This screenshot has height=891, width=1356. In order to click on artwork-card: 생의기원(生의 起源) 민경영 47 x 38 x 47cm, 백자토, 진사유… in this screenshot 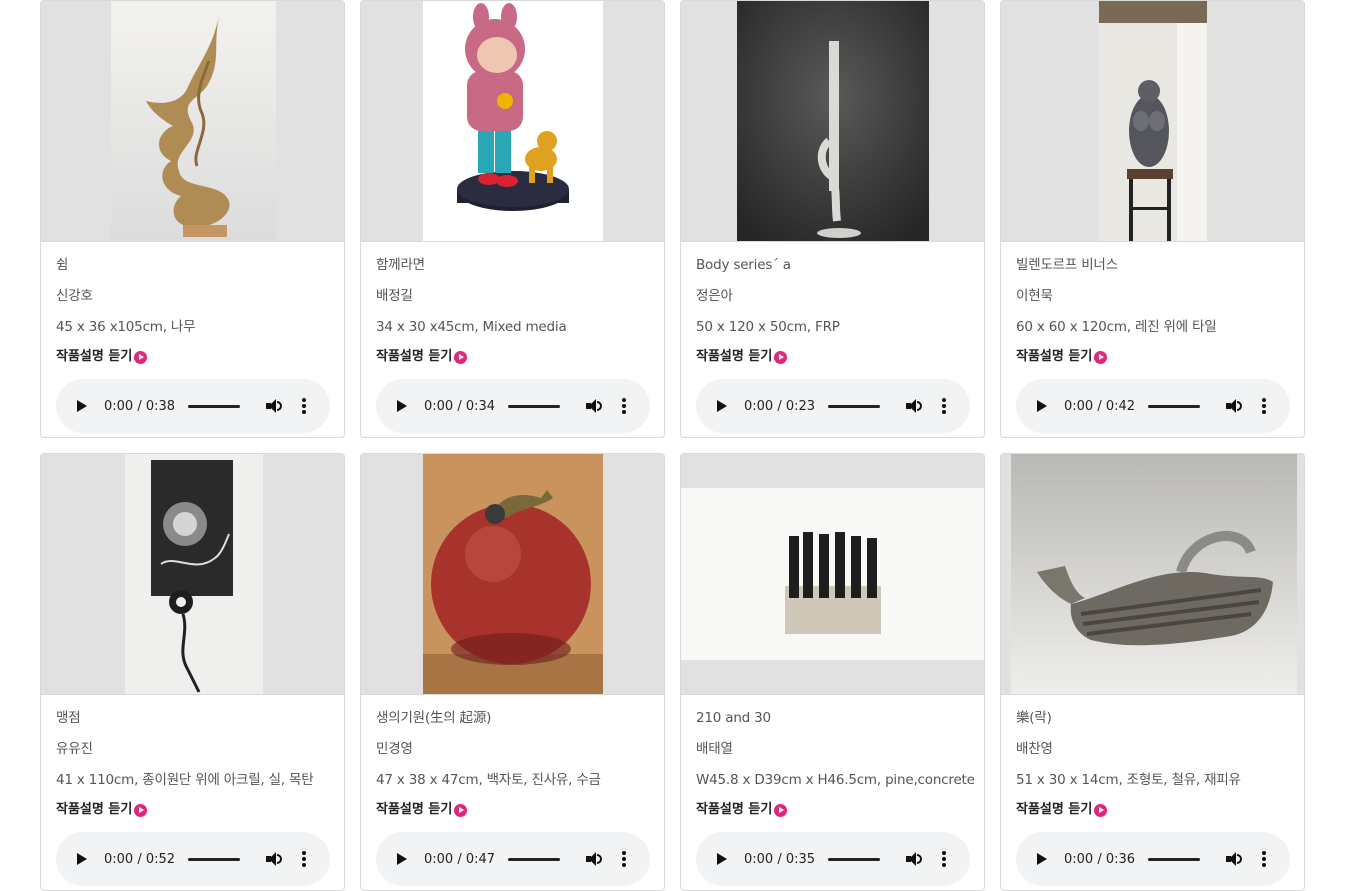, I will do `click(512, 672)`.